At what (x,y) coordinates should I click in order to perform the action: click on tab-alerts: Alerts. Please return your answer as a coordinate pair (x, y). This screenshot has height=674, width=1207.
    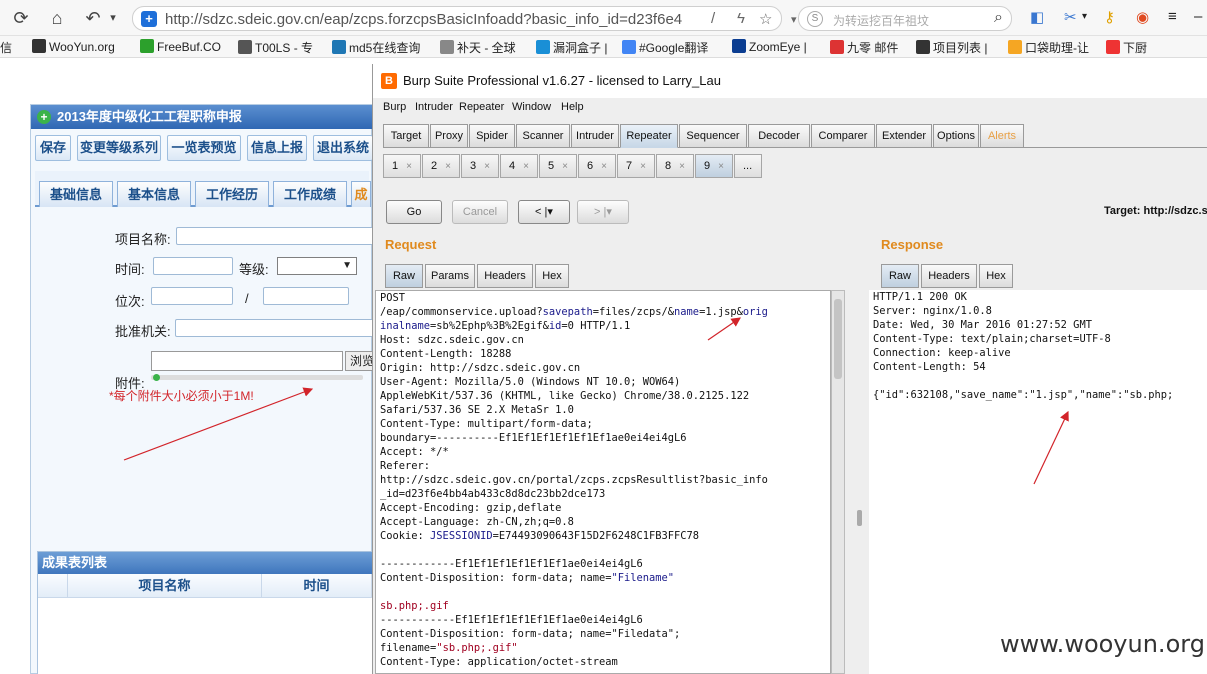
    Looking at the image, I should click on (1002, 136).